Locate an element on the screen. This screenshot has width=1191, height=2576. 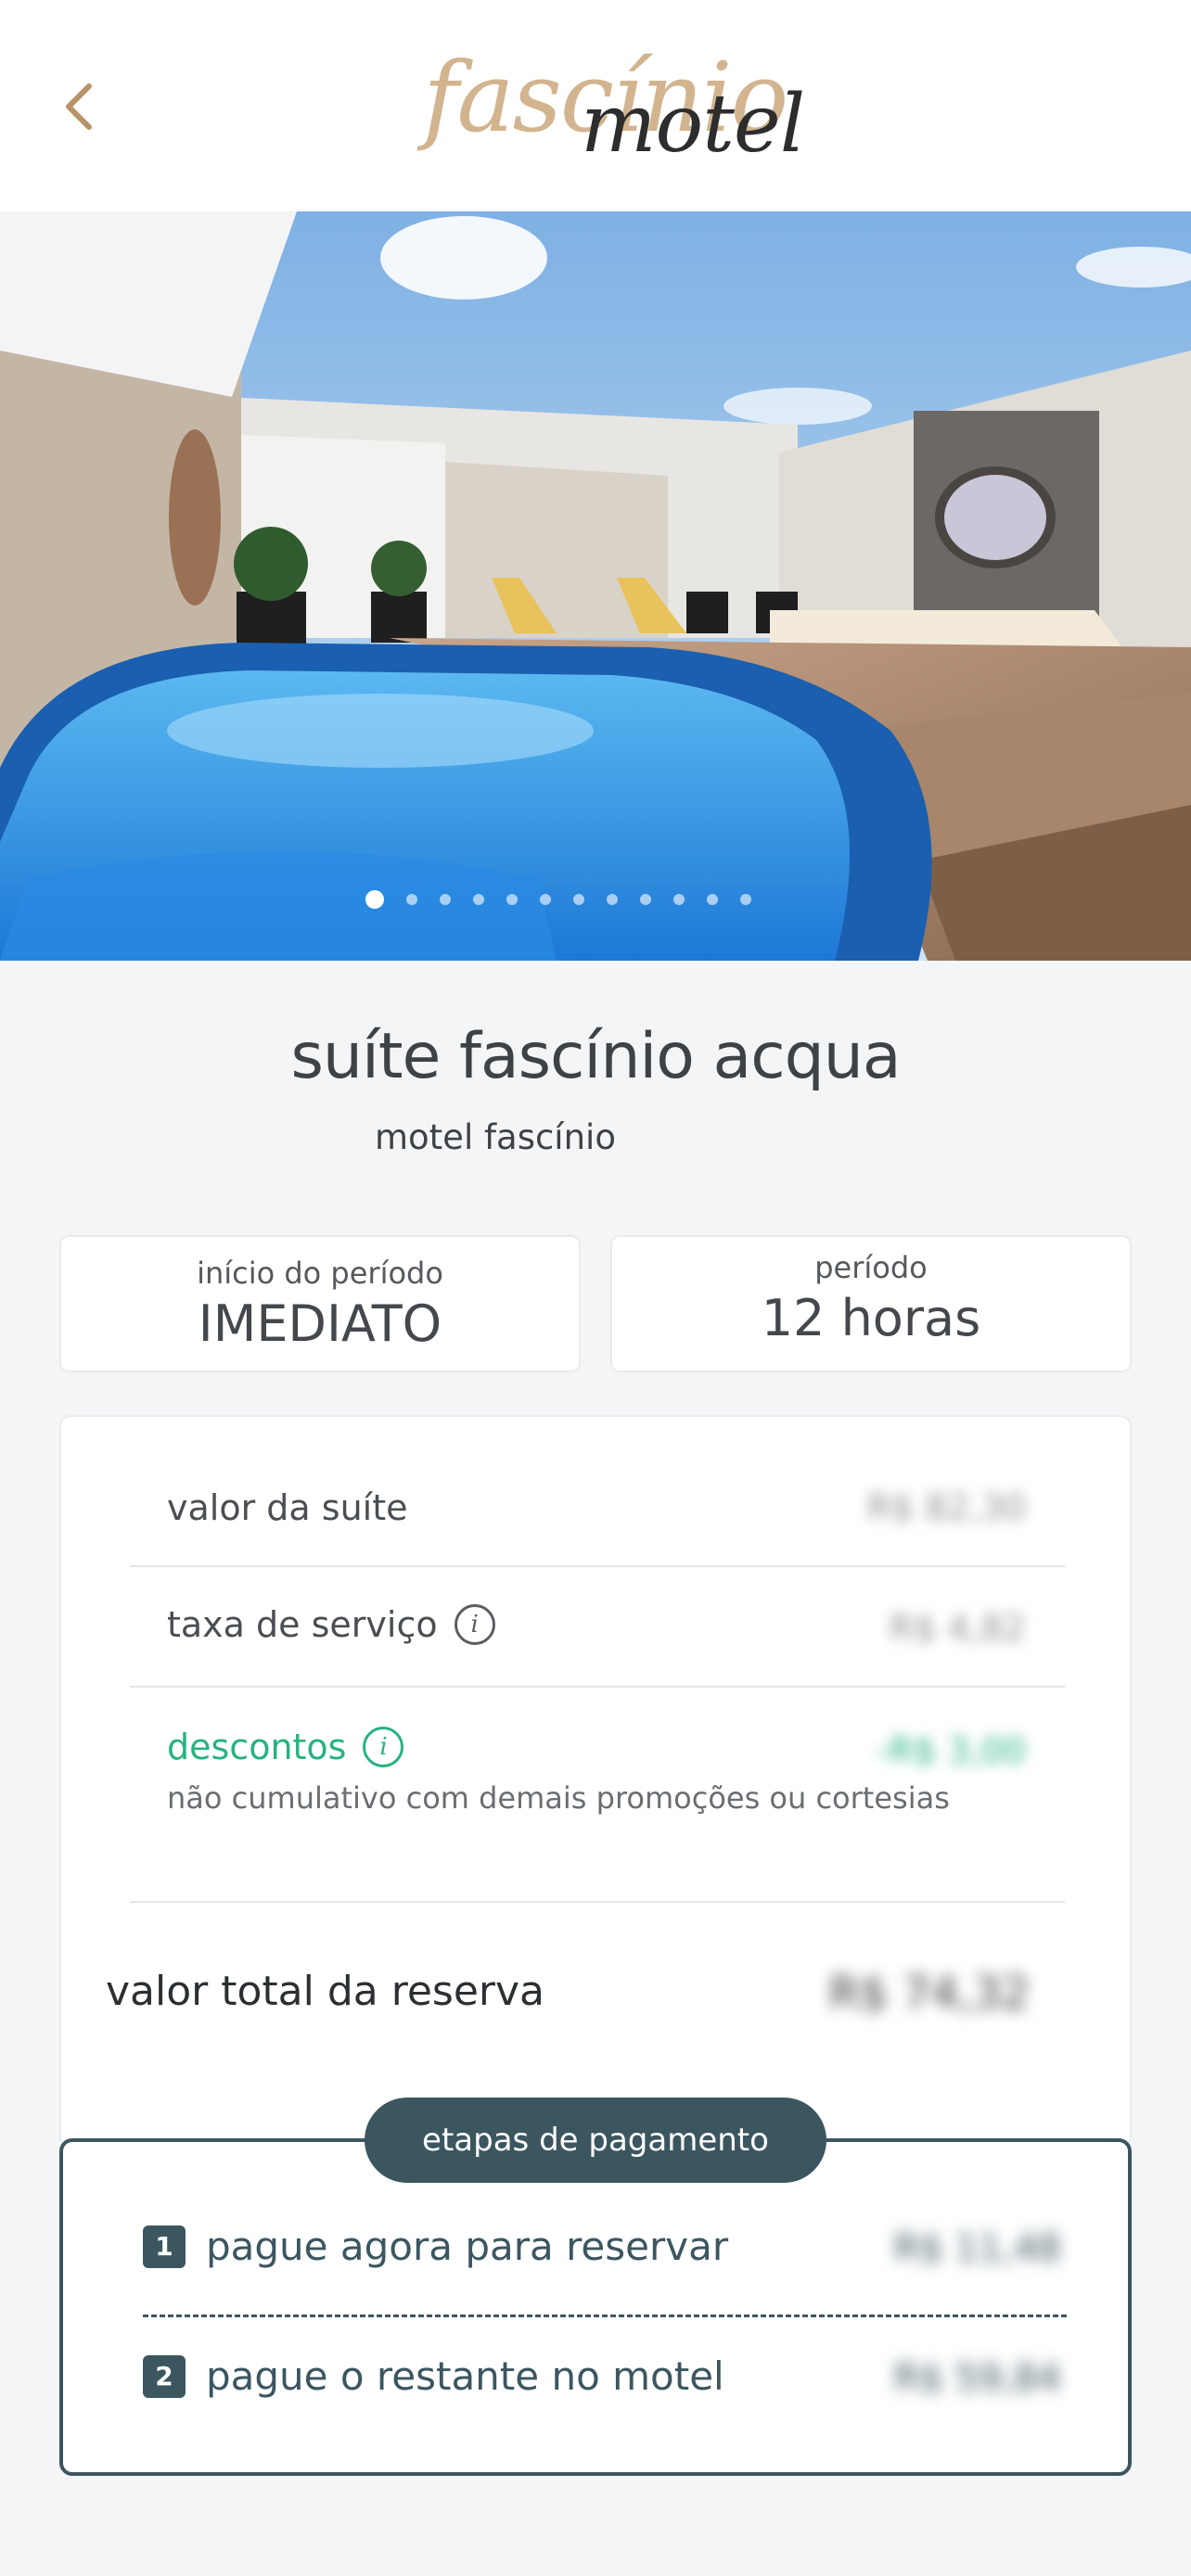
suite-price-row: valor da suíte R$ 82,30 is located at coordinates (597, 1492).